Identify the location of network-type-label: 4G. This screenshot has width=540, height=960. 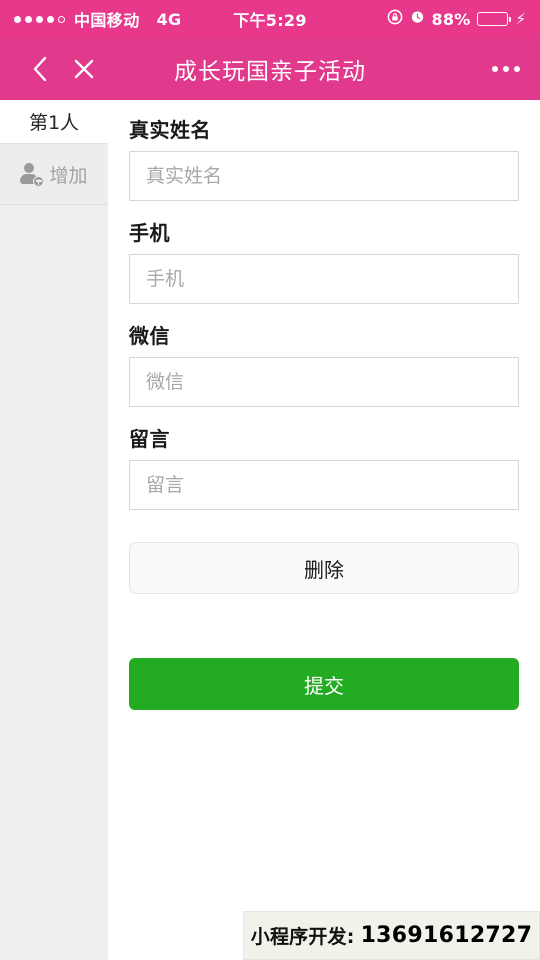
(169, 19).